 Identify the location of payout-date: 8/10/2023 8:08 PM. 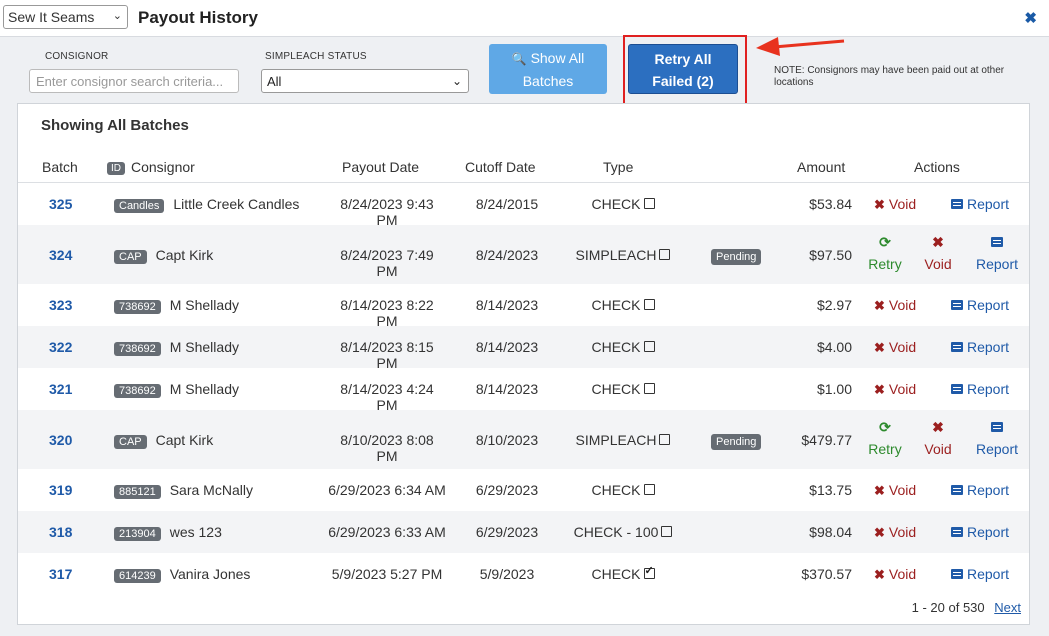
(387, 448).